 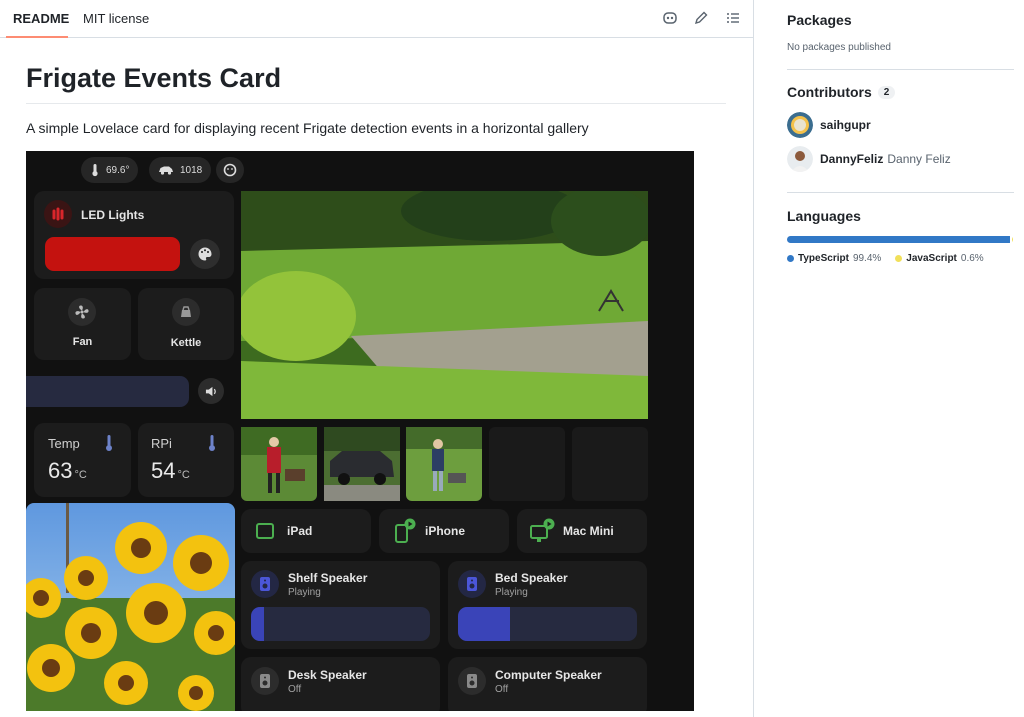 I want to click on phone-icon, so click(x=405, y=530).